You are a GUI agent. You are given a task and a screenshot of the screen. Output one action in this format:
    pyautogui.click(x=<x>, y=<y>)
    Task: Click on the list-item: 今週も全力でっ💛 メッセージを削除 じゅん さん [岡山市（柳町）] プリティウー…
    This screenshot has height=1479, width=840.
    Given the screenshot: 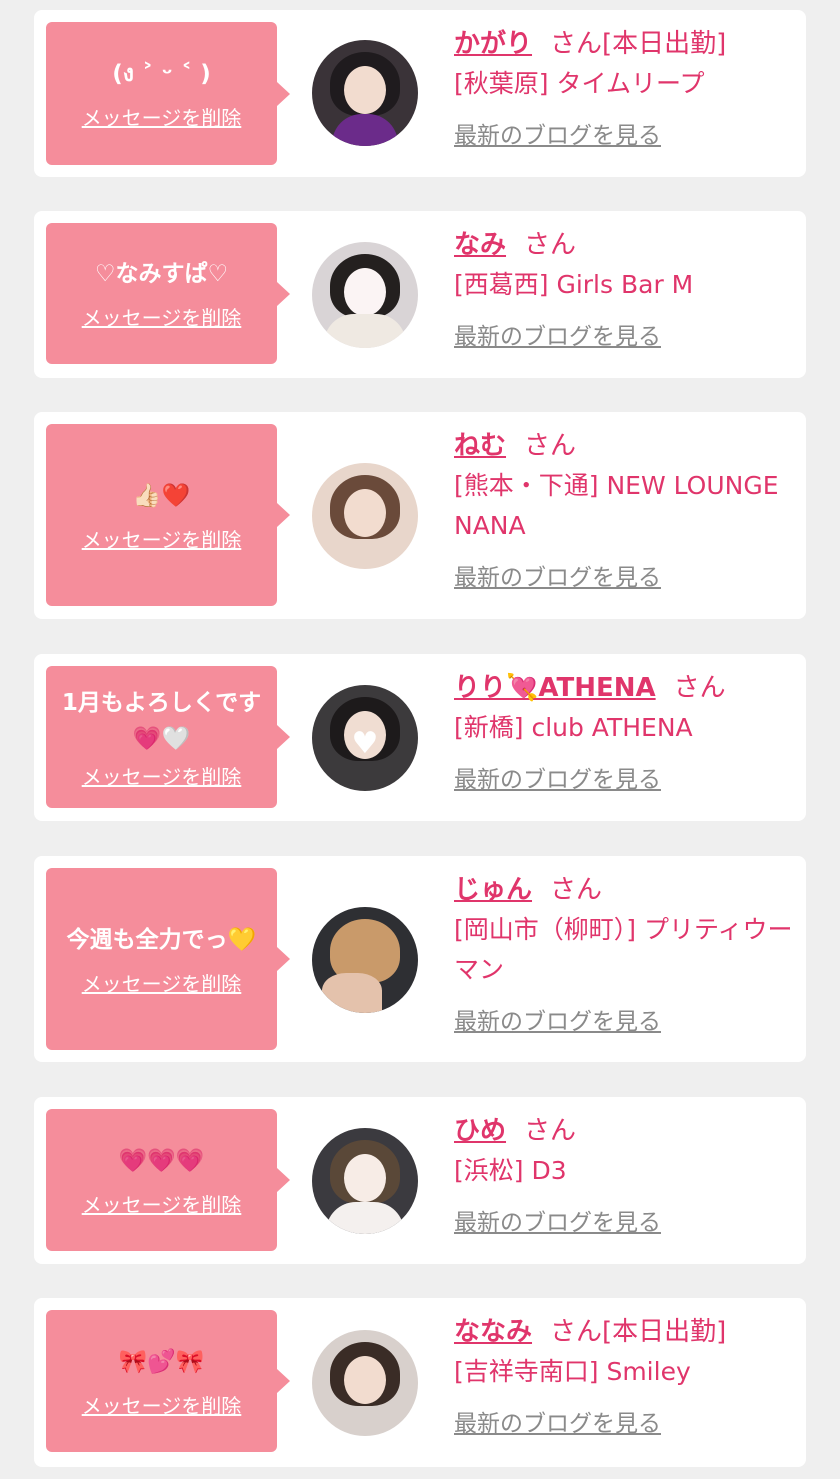 What is the action you would take?
    pyautogui.click(x=420, y=959)
    